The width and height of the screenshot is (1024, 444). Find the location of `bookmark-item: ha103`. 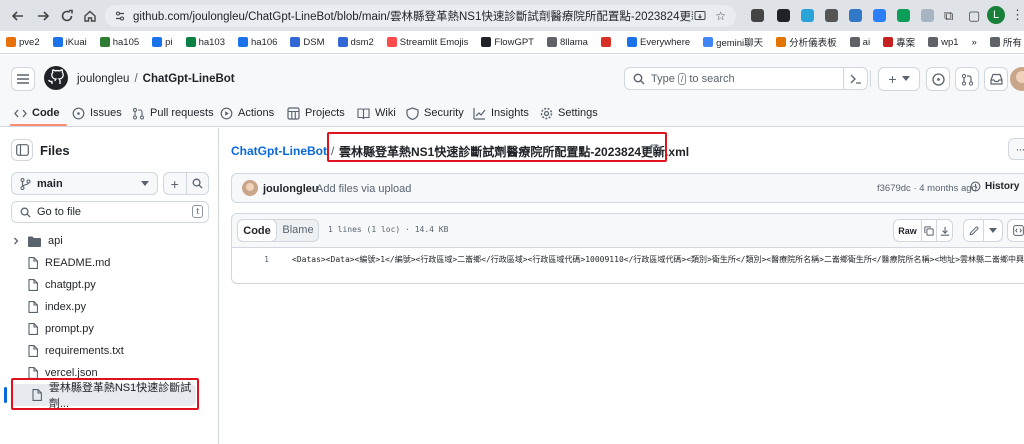

bookmark-item: ha103 is located at coordinates (205, 42).